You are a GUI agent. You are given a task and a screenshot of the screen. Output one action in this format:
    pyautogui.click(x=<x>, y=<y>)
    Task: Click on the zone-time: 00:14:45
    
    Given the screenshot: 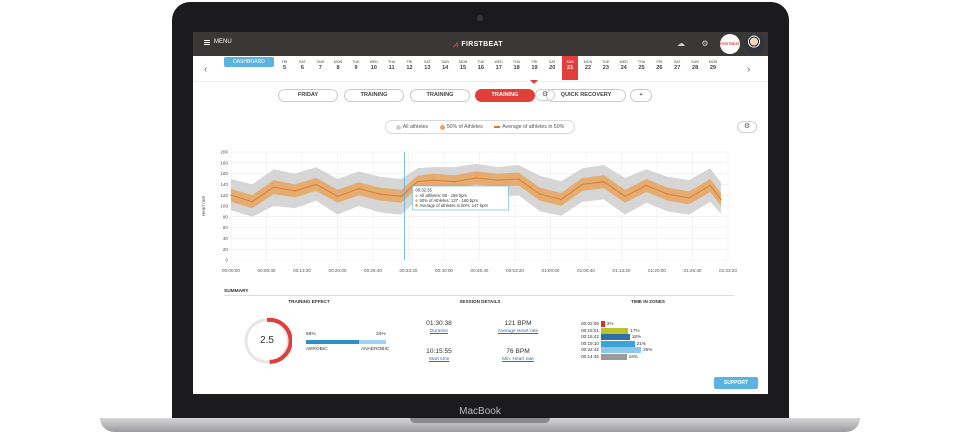 What is the action you would take?
    pyautogui.click(x=590, y=356)
    